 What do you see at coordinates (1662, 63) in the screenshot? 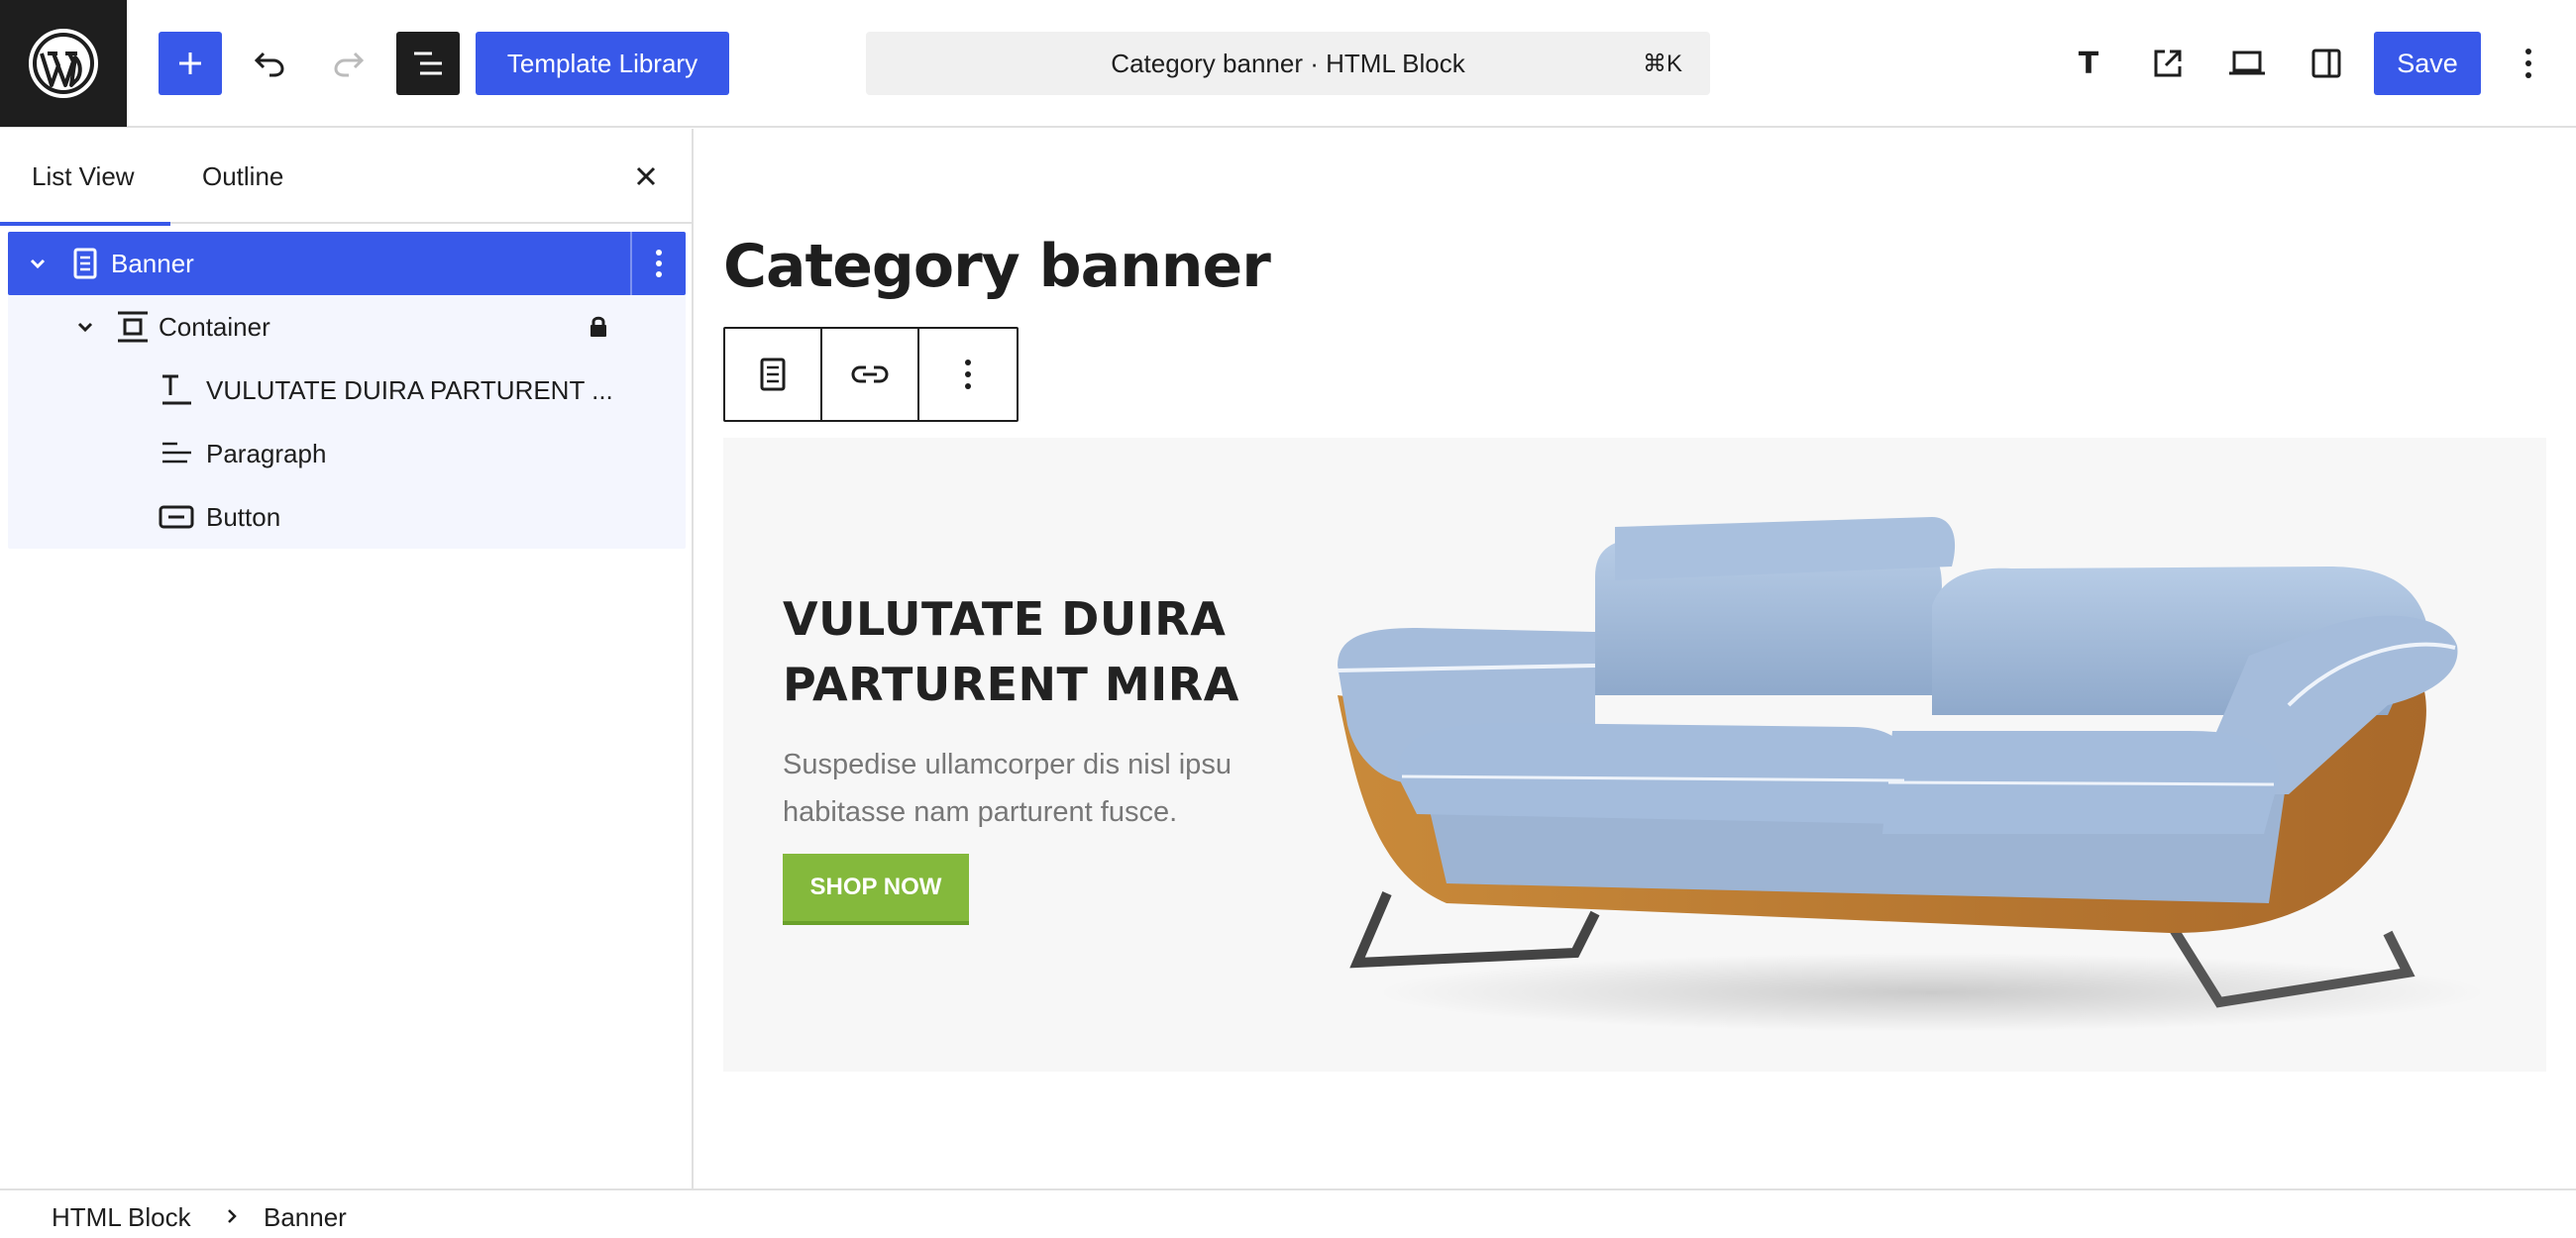
I see `command-shortcut: ⌘K` at bounding box center [1662, 63].